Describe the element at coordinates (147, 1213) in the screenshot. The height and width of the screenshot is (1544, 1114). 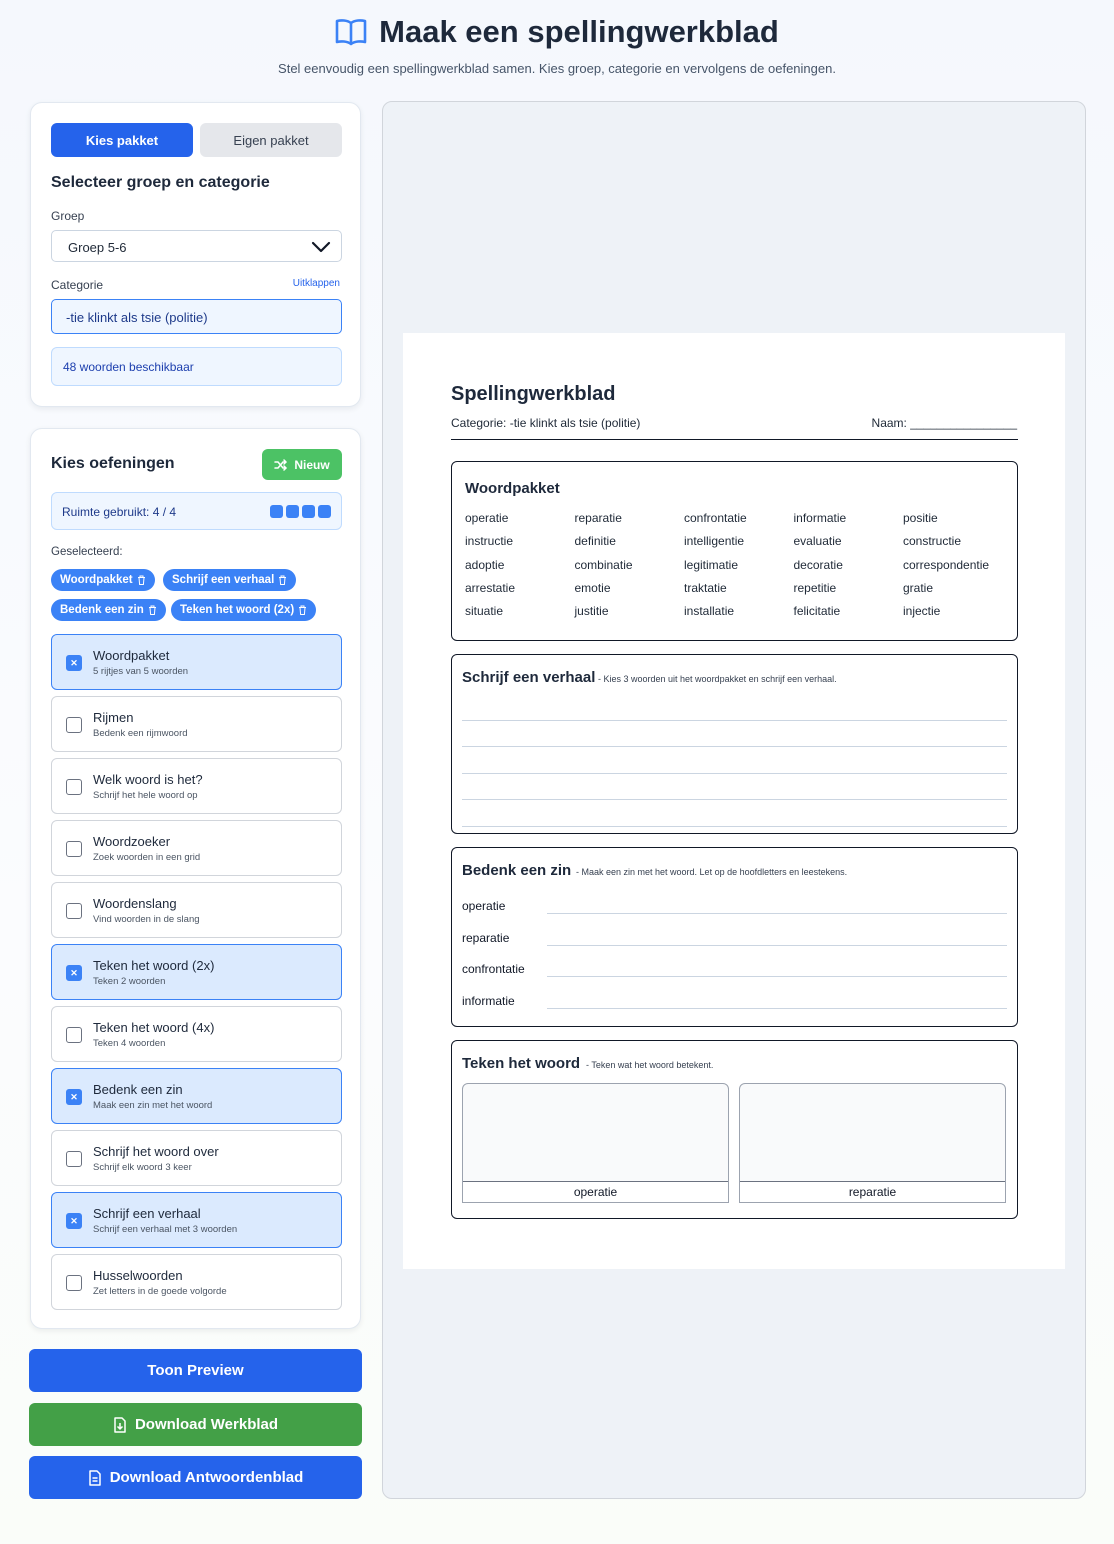
I see `exercise-title: Schrijf een verhaal` at that location.